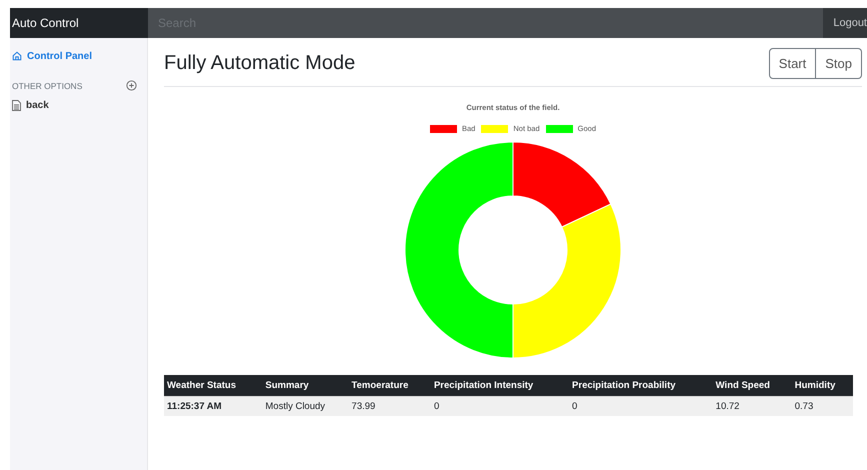 The image size is (867, 470). What do you see at coordinates (822, 406) in the screenshot?
I see `table-cell: 0.73` at bounding box center [822, 406].